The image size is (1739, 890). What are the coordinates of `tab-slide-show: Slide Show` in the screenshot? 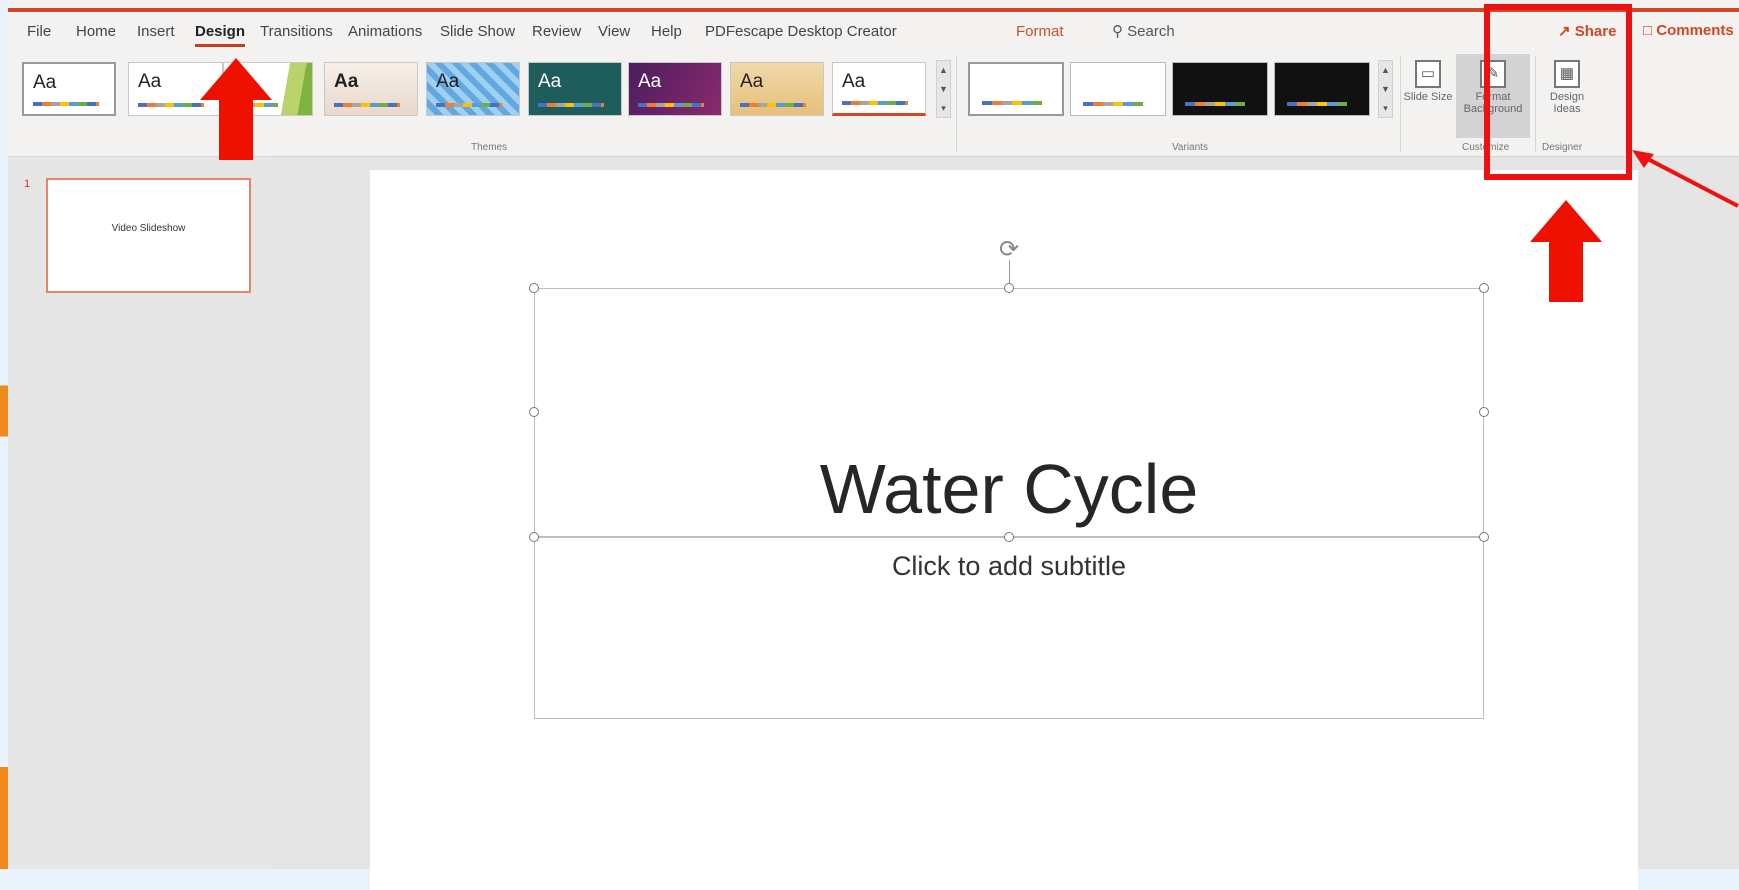 It's located at (477, 31).